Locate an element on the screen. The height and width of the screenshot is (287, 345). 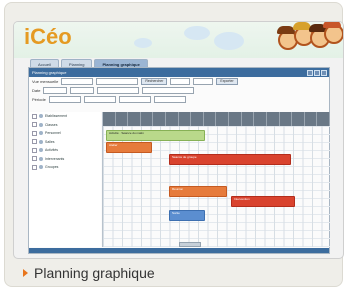
planning-bar: Sortie is located at coordinates (187, 215).